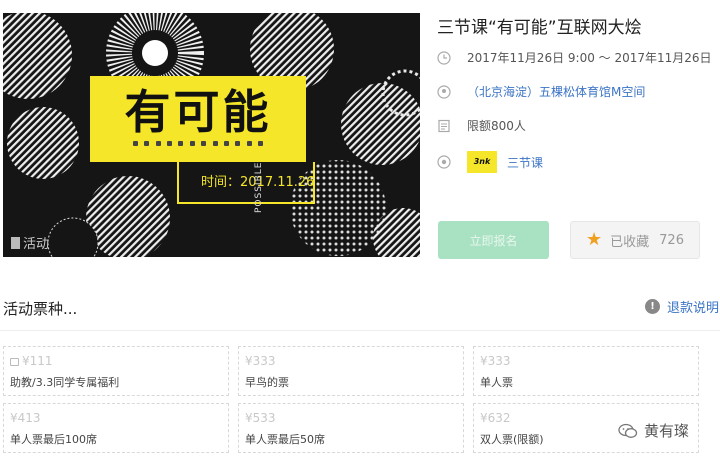 The image size is (720, 460). I want to click on ticket-option: ¥333 单人票, so click(586, 371).